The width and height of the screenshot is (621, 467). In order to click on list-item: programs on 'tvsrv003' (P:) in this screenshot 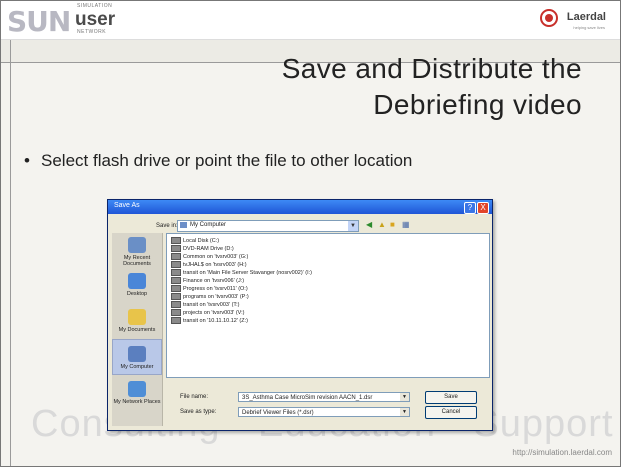, I will do `click(210, 297)`.